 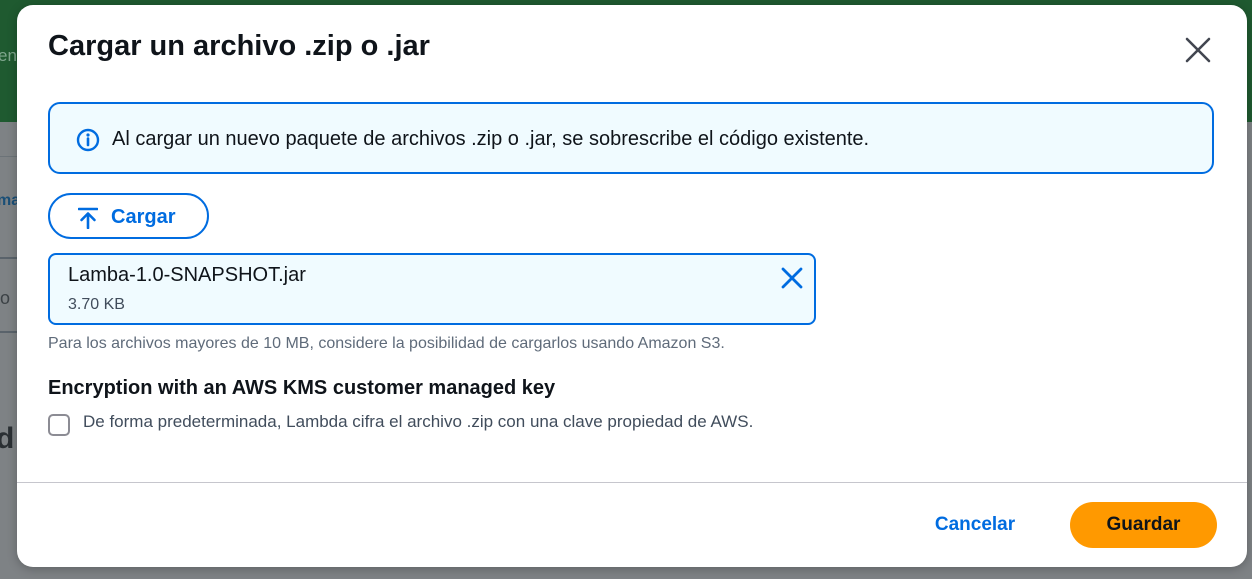 I want to click on cancel-button: Cancelar, so click(x=975, y=525).